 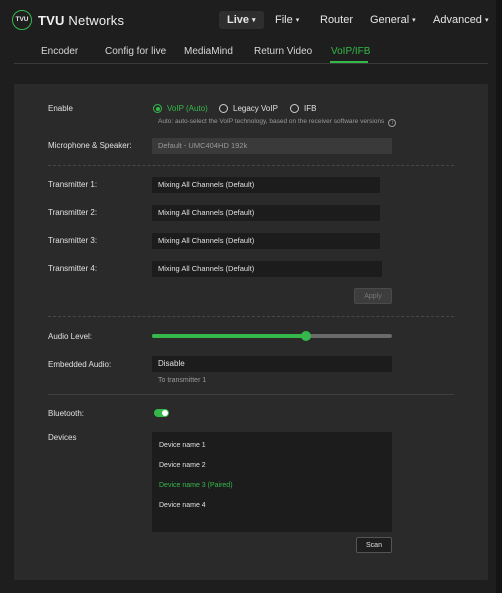 I want to click on transmitter-4-label: Transmitter 4:, so click(x=73, y=268).